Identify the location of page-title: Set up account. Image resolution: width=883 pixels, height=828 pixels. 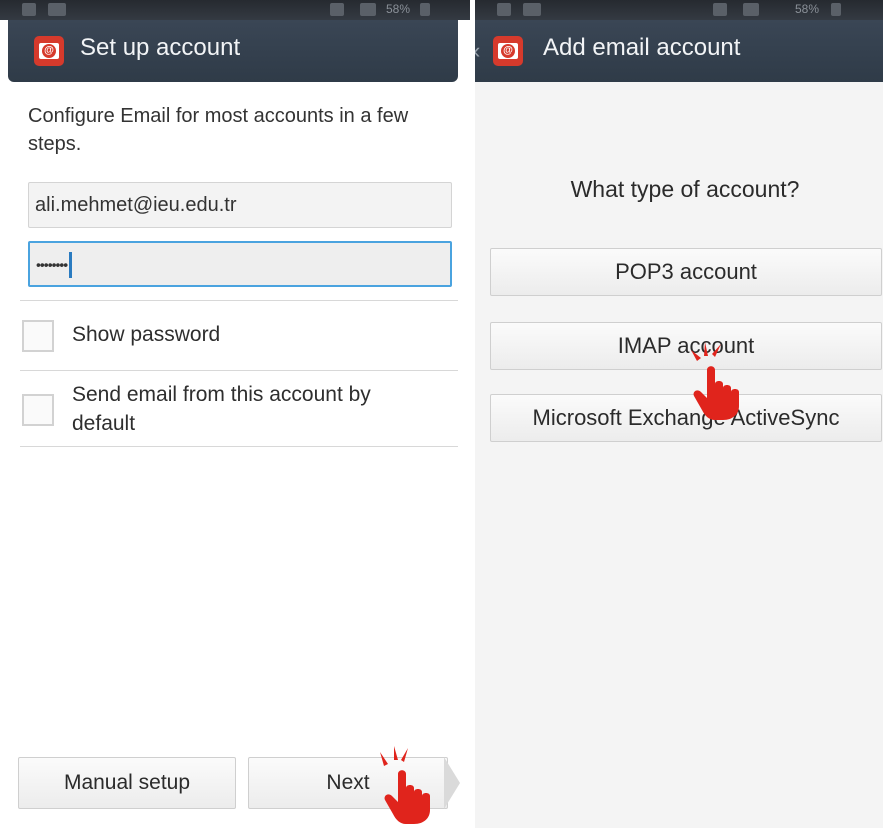
(160, 47).